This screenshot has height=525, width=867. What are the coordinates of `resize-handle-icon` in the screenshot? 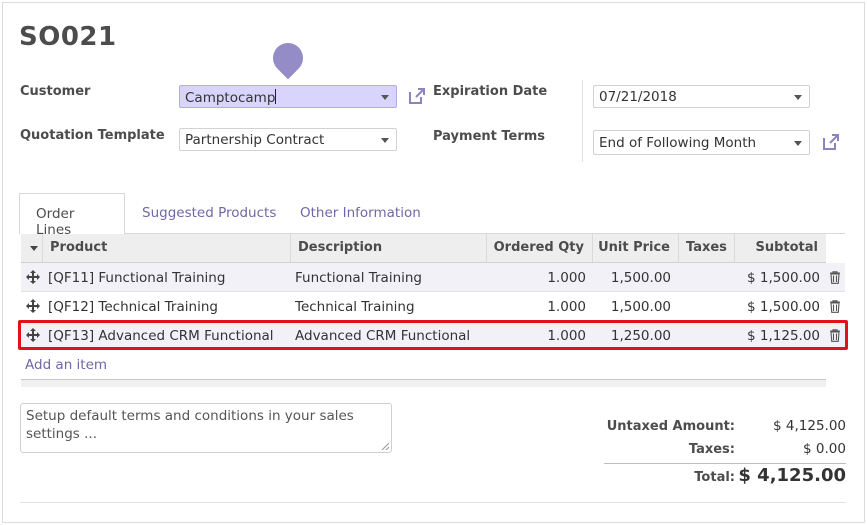 It's located at (385, 446).